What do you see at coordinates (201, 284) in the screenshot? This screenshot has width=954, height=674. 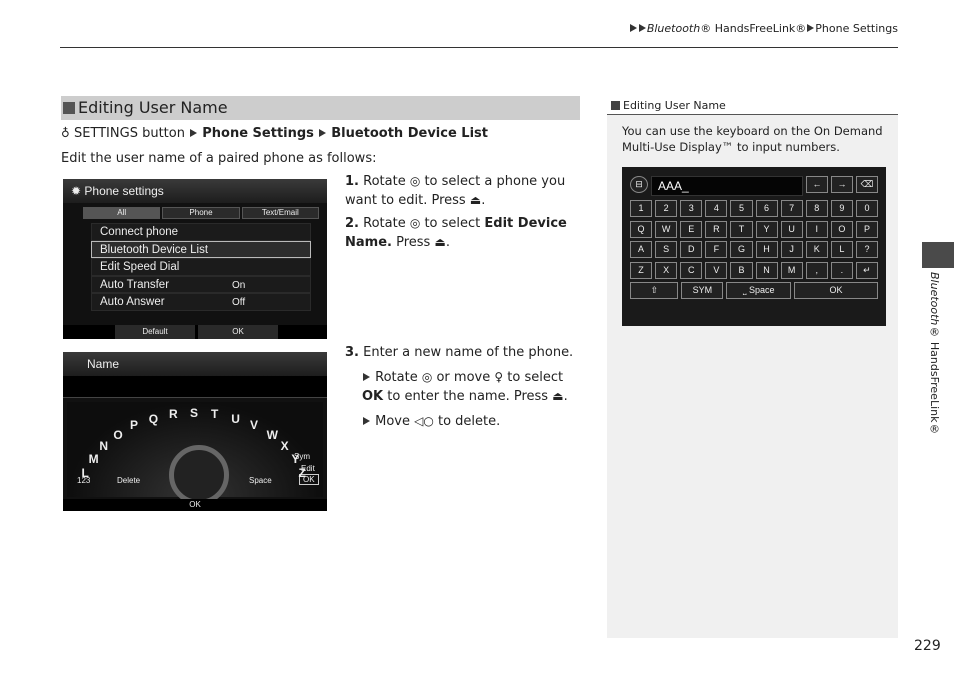 I see `list-item: Auto Transfer On` at bounding box center [201, 284].